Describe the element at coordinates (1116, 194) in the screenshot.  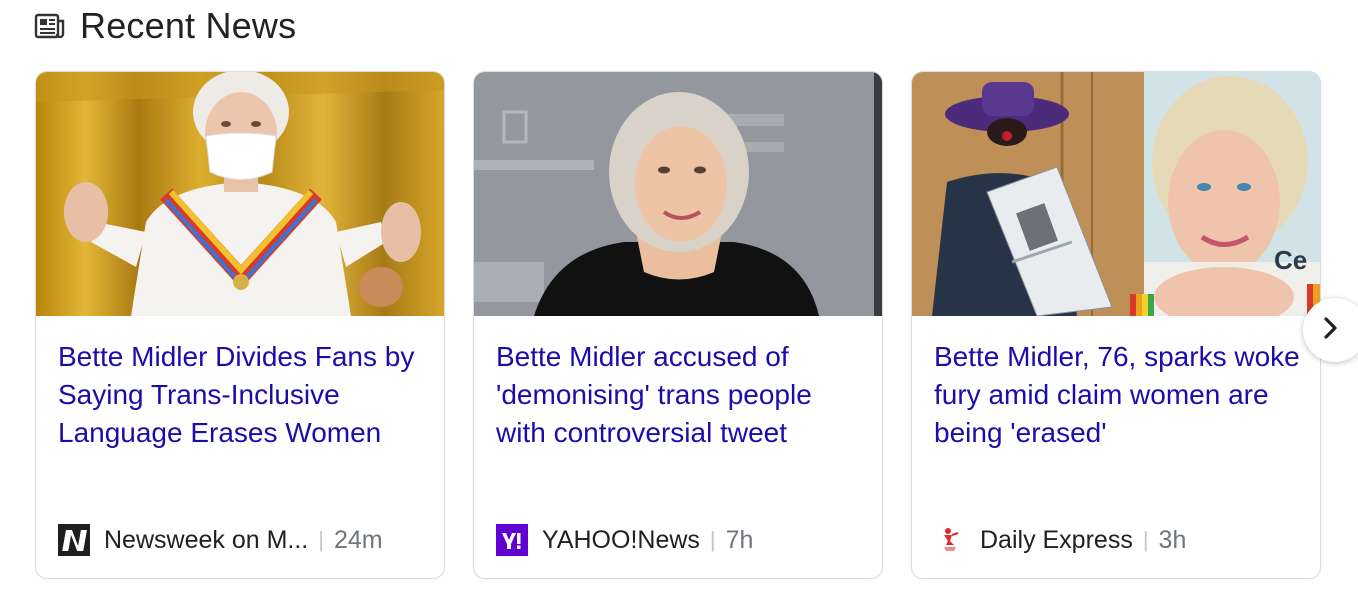
I see `news-thumbnail: Ce` at that location.